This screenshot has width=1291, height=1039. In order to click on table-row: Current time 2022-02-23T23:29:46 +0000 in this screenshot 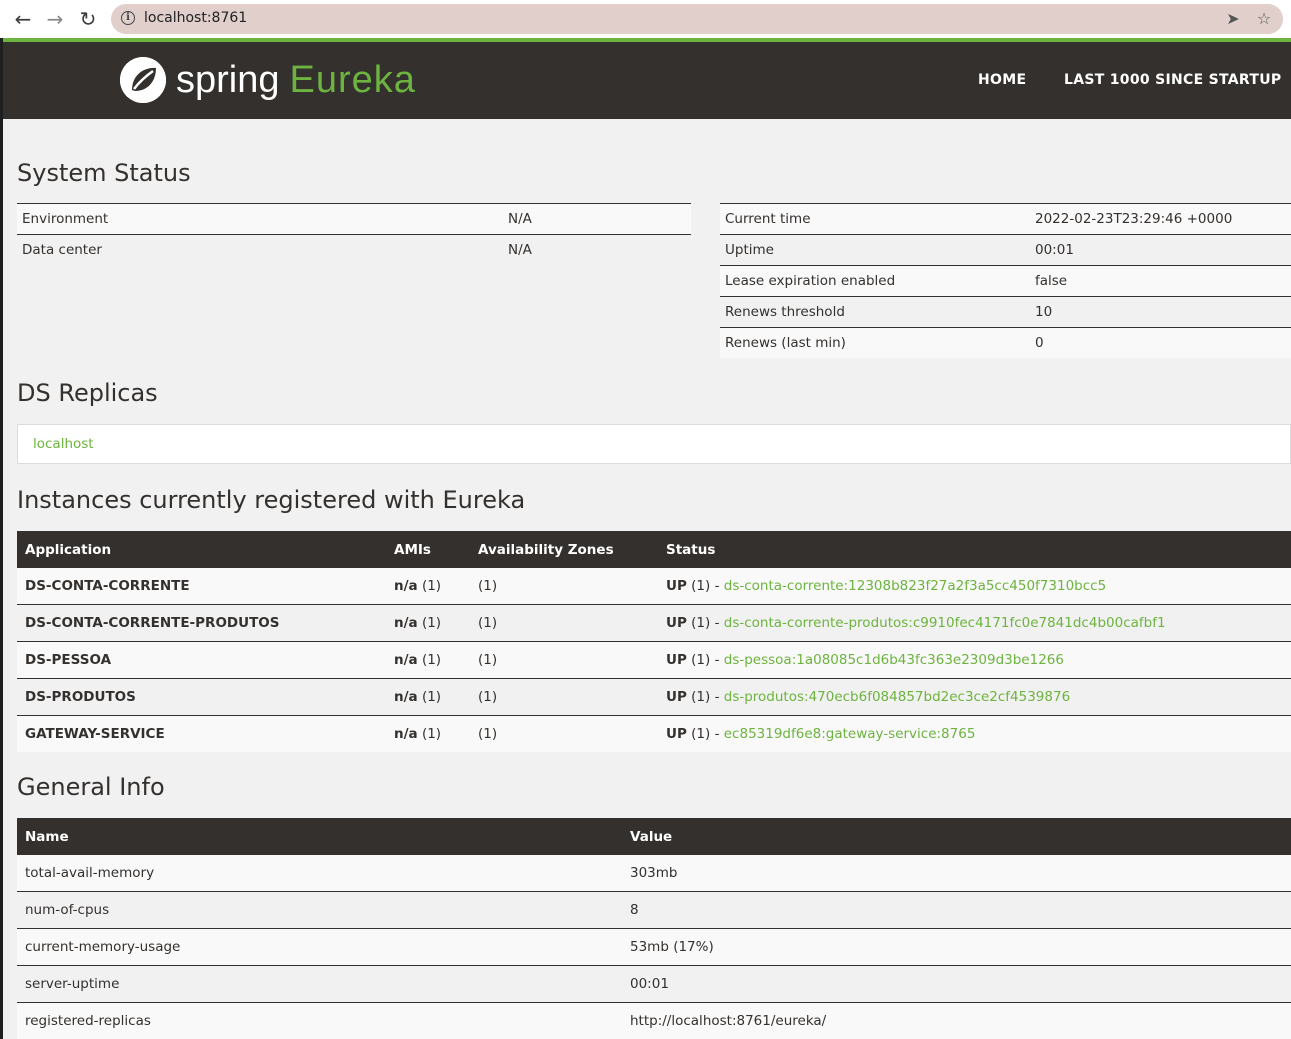, I will do `click(1005, 219)`.